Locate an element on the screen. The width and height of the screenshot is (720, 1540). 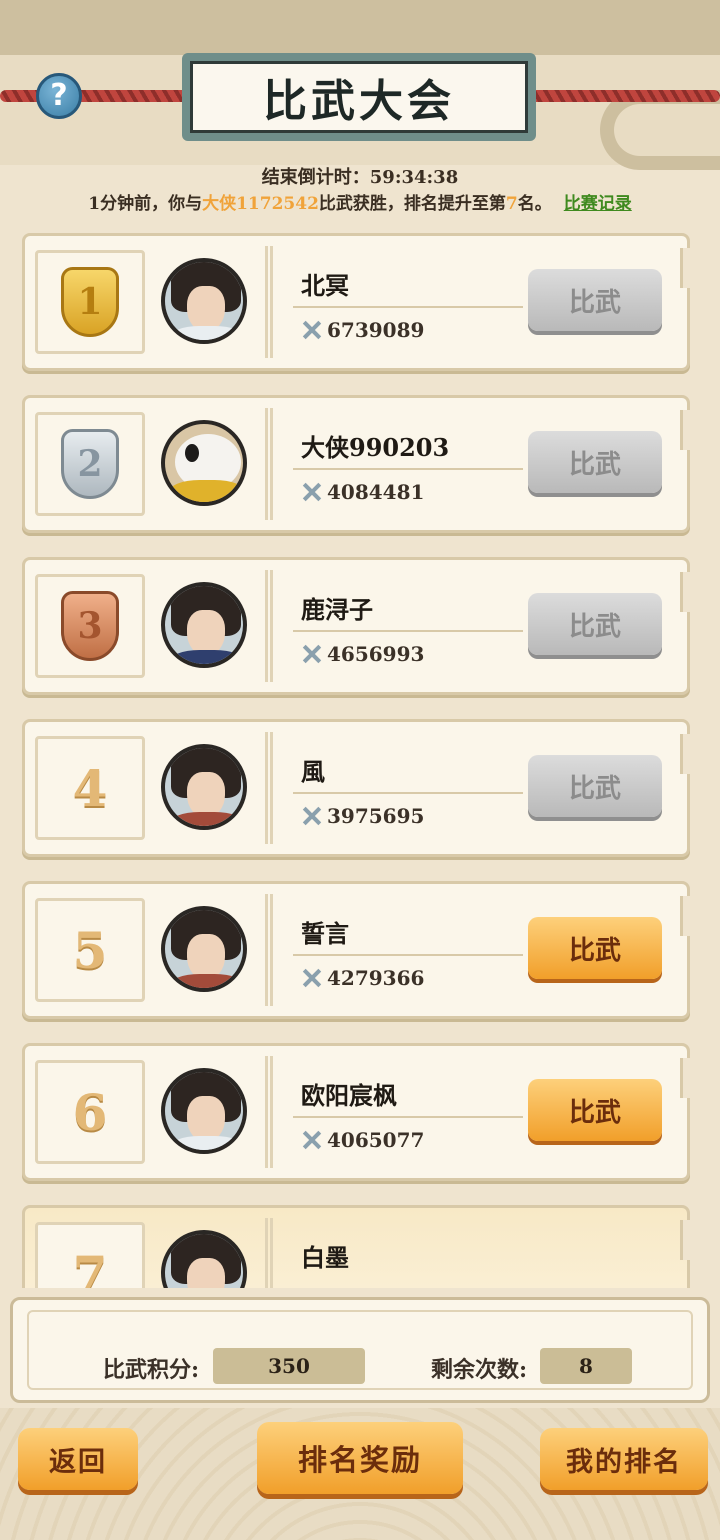
battle-records-link: 比赛记录 is located at coordinates (598, 204).